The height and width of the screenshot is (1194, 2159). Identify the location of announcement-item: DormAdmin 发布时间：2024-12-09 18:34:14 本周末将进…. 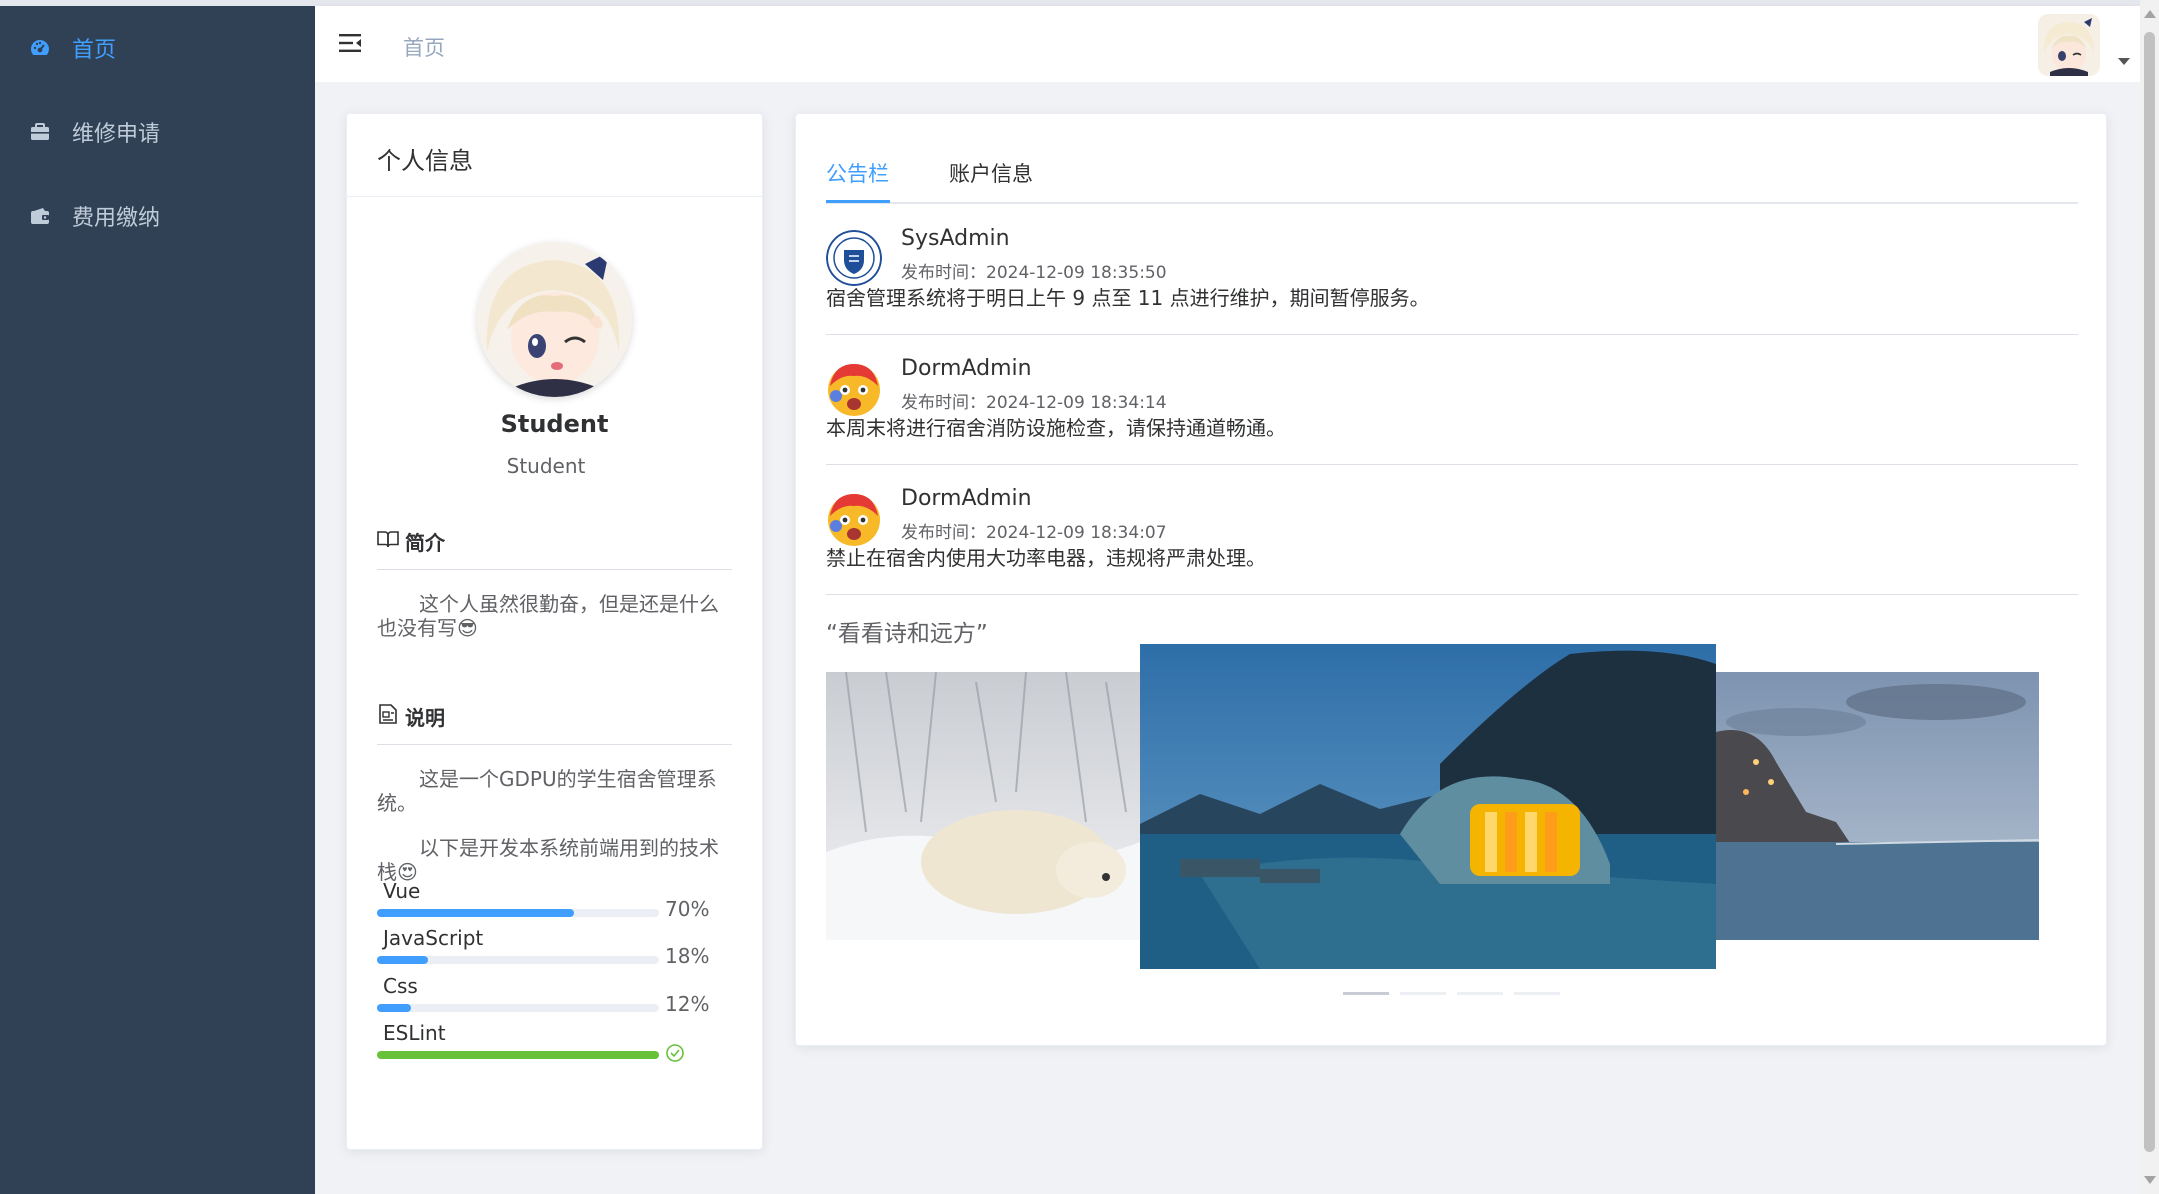
(1452, 399).